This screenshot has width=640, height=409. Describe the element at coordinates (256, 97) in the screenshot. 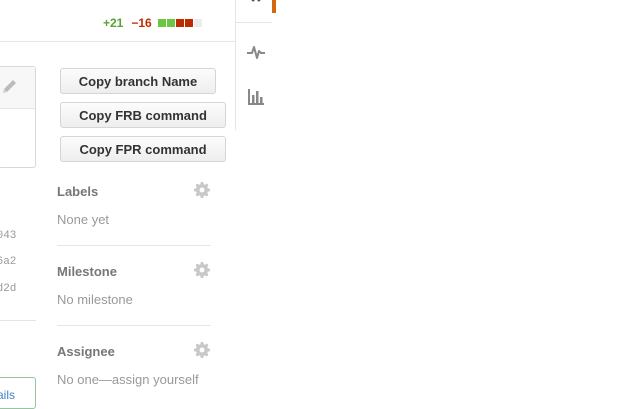

I see `graph-icon` at that location.